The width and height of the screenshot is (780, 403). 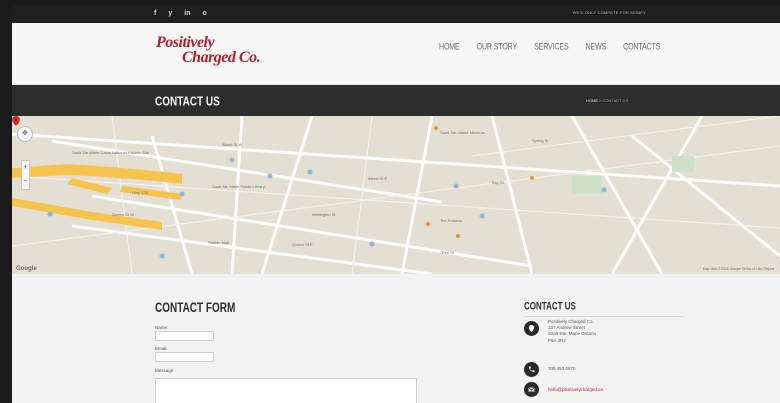 What do you see at coordinates (25, 134) in the screenshot?
I see `map-pan-control: ✥` at bounding box center [25, 134].